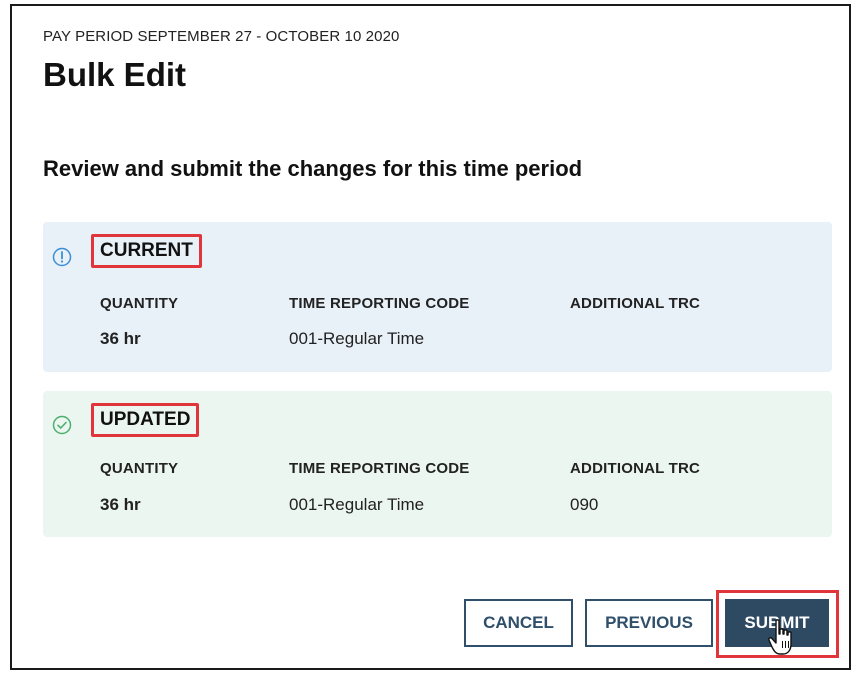 This screenshot has width=863, height=678. Describe the element at coordinates (635, 303) in the screenshot. I see `current-additional-trc-header: ADDITIONAL TRC` at that location.